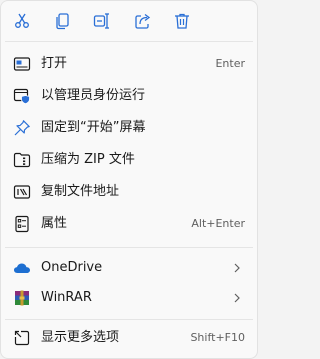 The width and height of the screenshot is (320, 359). Describe the element at coordinates (129, 298) in the screenshot. I see `menu-item-winrar: WinRAR` at that location.